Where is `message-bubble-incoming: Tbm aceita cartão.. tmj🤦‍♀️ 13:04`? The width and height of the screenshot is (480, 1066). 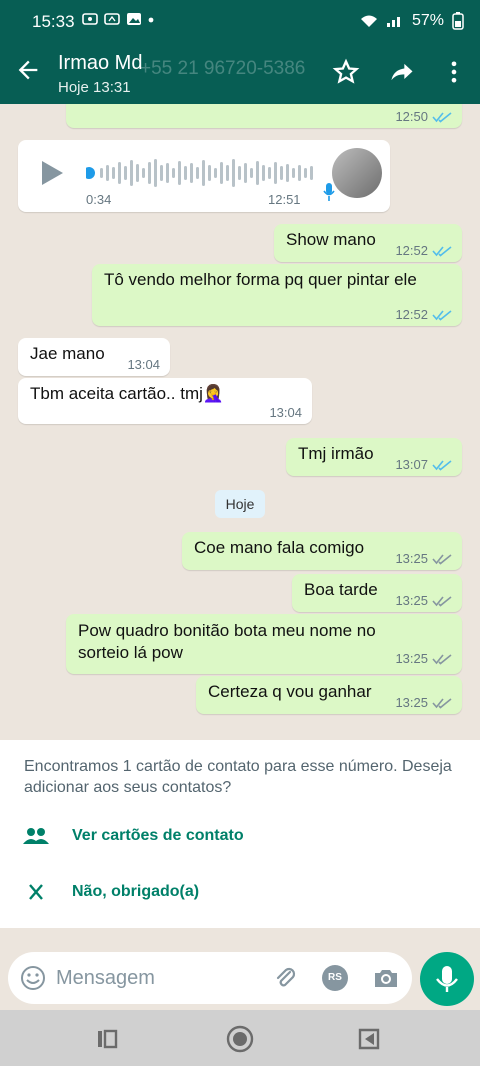
message-bubble-incoming: Tbm aceita cartão.. tmj🤦‍♀️ 13:04 is located at coordinates (165, 401).